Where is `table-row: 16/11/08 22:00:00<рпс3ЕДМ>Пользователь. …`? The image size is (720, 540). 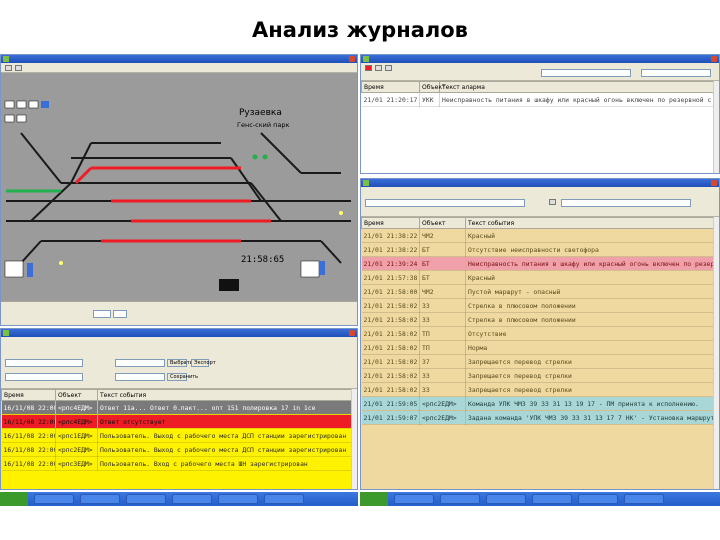 table-row: 16/11/08 22:00:00<рпс3ЕДМ>Пользователь. … is located at coordinates (177, 463).